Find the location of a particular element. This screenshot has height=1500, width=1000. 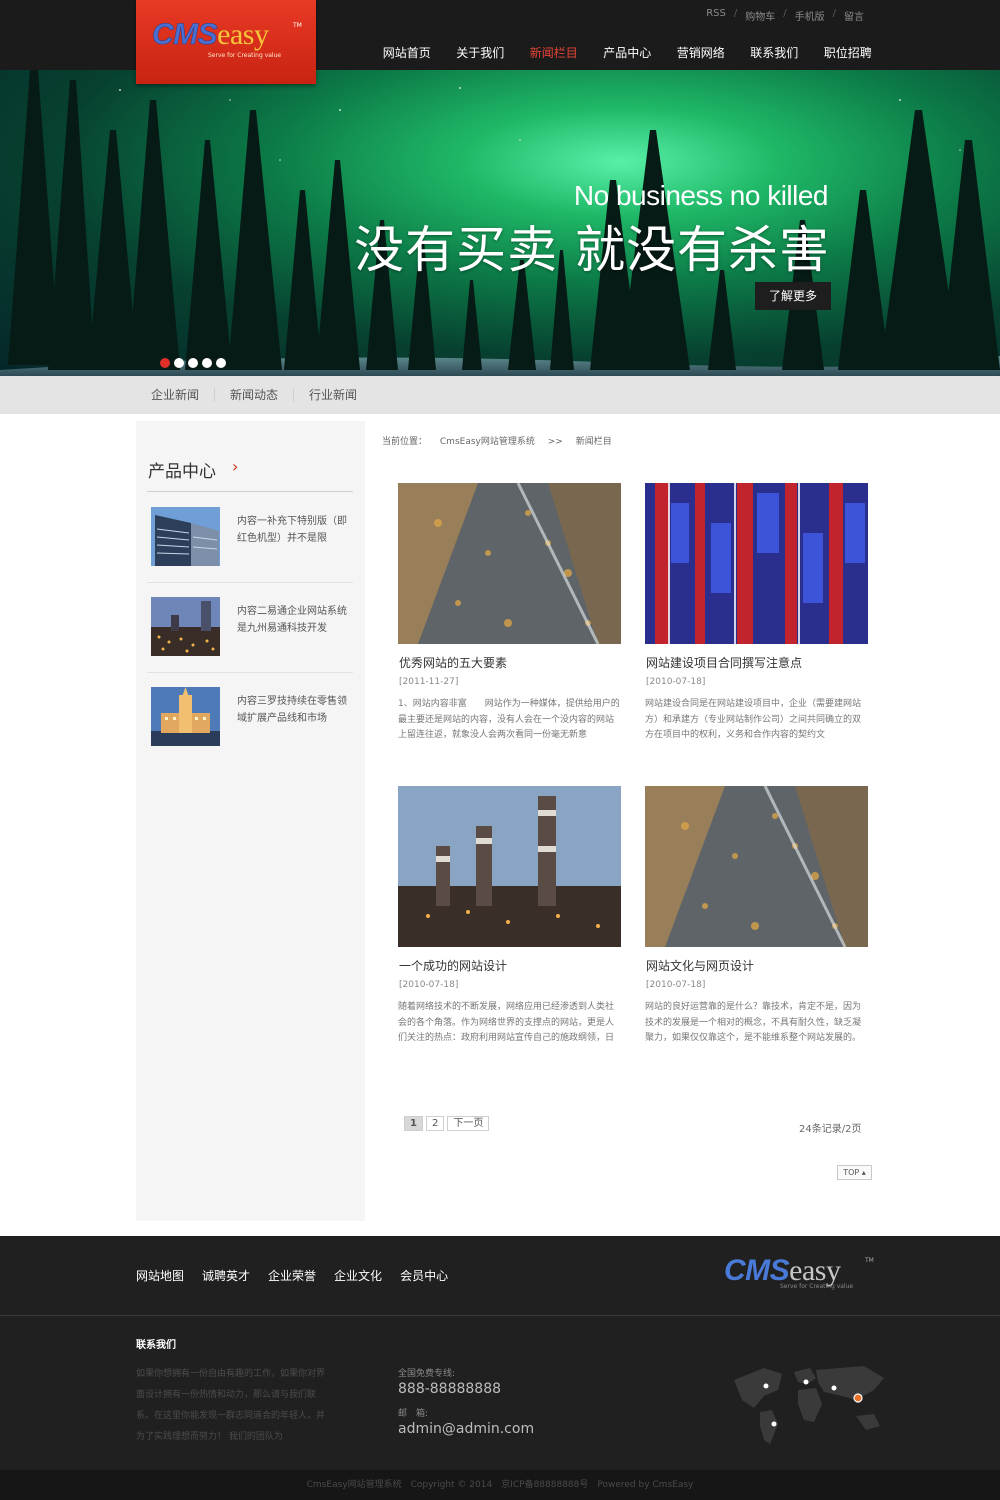

subnav-company-news: 企业新闻 is located at coordinates (176, 395).